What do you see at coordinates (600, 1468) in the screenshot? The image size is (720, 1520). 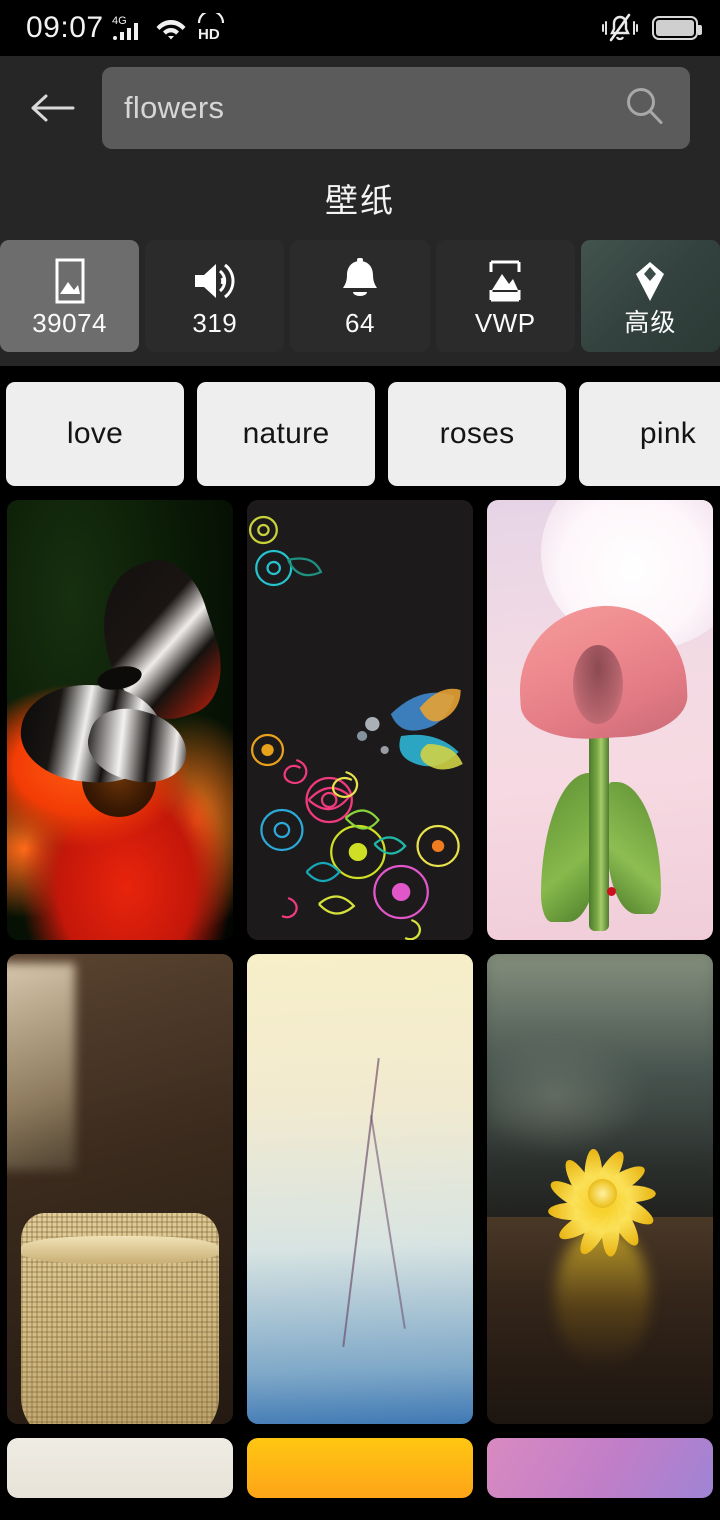 I see `wallpaper-thumb-pink-purple-gradient-wallpaper-partial` at bounding box center [600, 1468].